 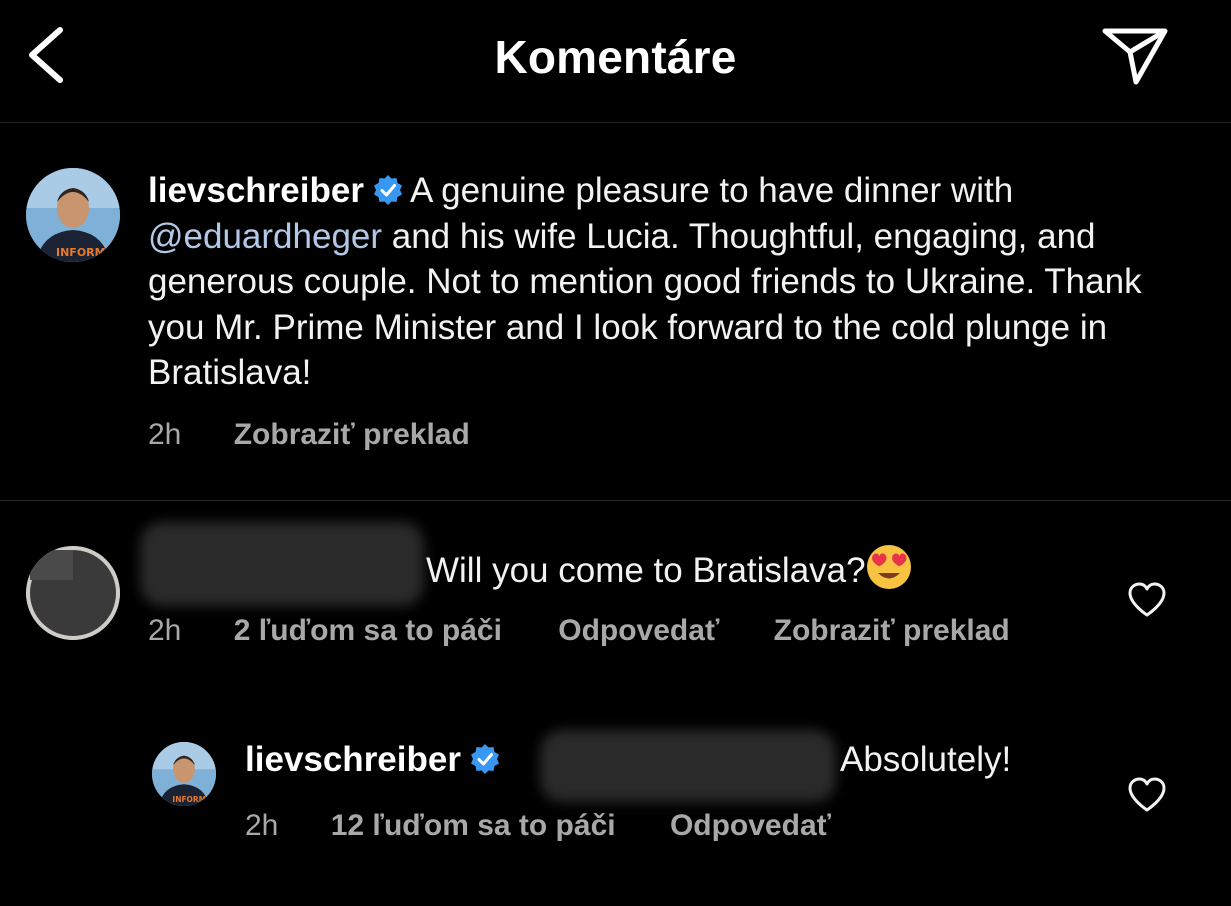 I want to click on heart-eyes-emoji, so click(x=888, y=567).